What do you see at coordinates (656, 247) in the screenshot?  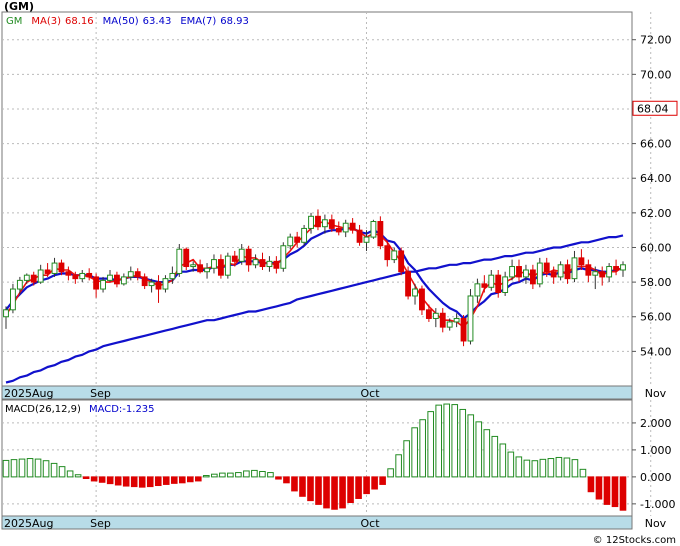 I see `y-tick-label: 60.00` at bounding box center [656, 247].